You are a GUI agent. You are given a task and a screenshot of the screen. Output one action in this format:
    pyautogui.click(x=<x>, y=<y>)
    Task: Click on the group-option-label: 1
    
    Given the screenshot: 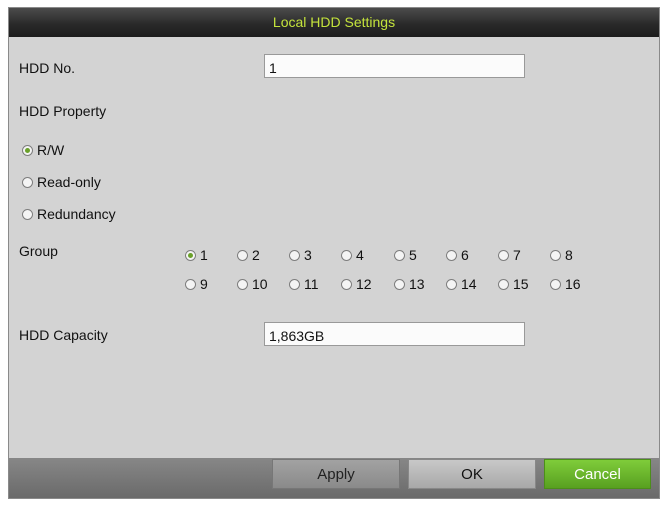 What is the action you would take?
    pyautogui.click(x=204, y=255)
    